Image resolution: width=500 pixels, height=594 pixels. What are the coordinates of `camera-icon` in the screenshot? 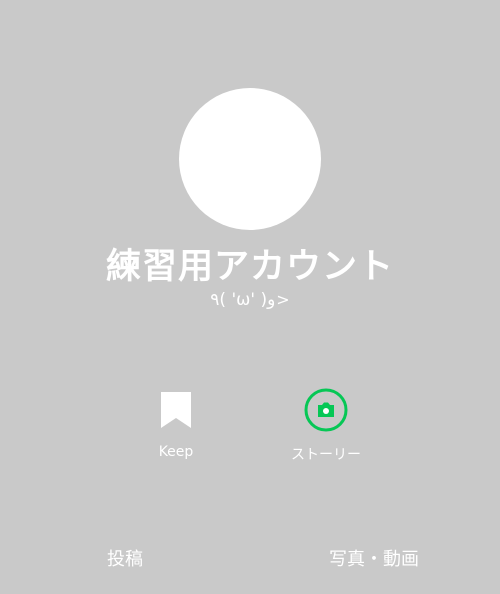 It's located at (326, 412).